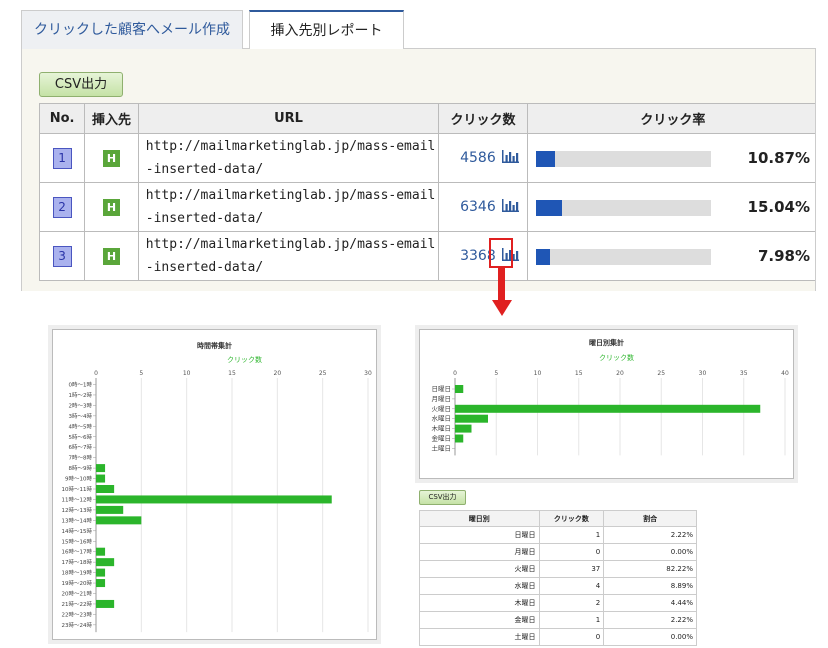 The height and width of the screenshot is (648, 828). What do you see at coordinates (81, 447) in the screenshot?
I see `hourly-category-label: 6時～7時` at bounding box center [81, 447].